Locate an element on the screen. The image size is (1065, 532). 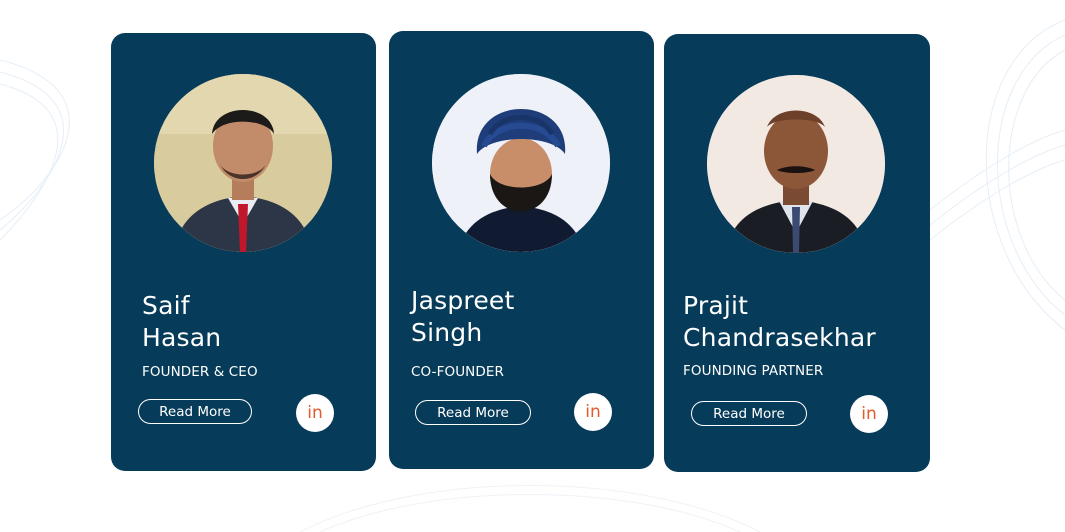
member-first-name: Jaspreet is located at coordinates (463, 300).